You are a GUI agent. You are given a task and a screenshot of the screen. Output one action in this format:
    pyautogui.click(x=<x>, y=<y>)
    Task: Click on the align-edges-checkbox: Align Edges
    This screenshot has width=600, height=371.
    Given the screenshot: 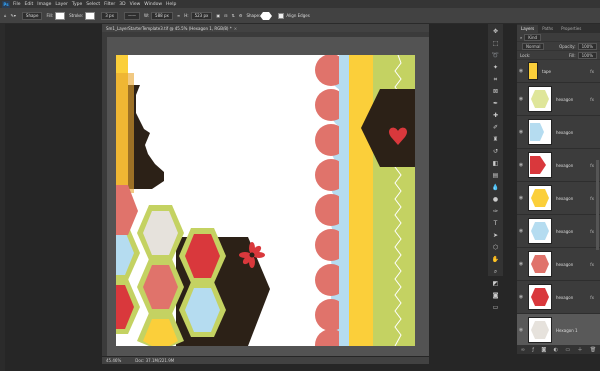 What is the action you would take?
    pyautogui.click(x=293, y=15)
    